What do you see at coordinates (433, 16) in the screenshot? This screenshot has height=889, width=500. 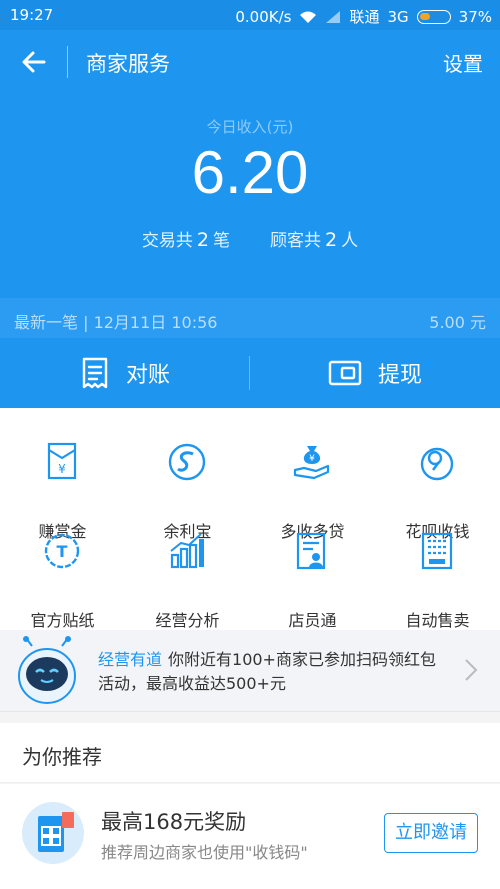 I see `battery-icon` at bounding box center [433, 16].